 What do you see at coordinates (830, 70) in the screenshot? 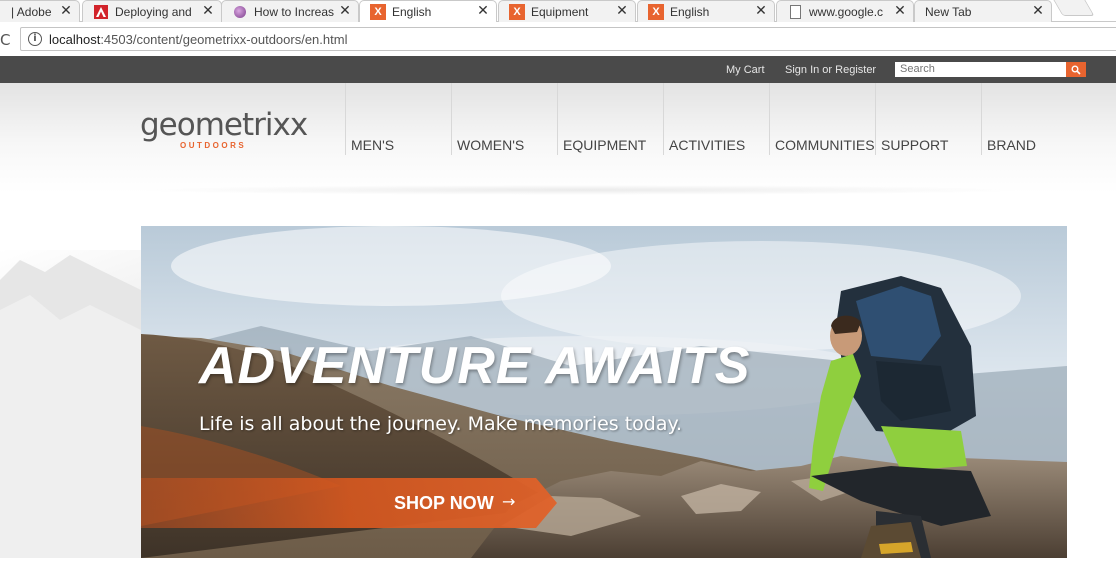
I see `sign-in-link: Sign In or Register` at bounding box center [830, 70].